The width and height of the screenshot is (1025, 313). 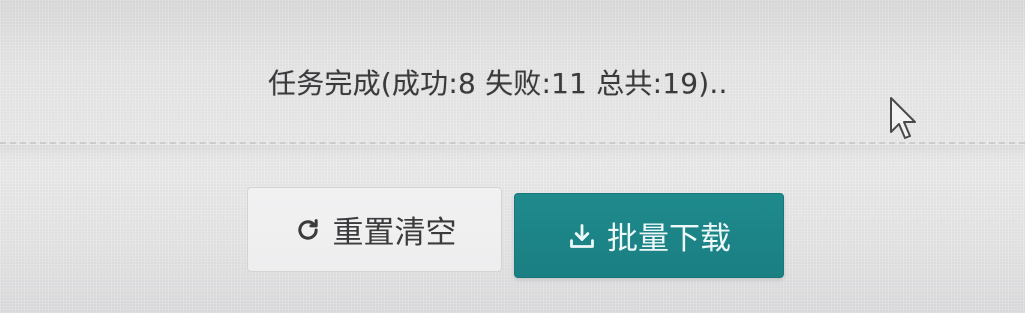 I want to click on reset-clear-button: 重置清空, so click(x=374, y=229).